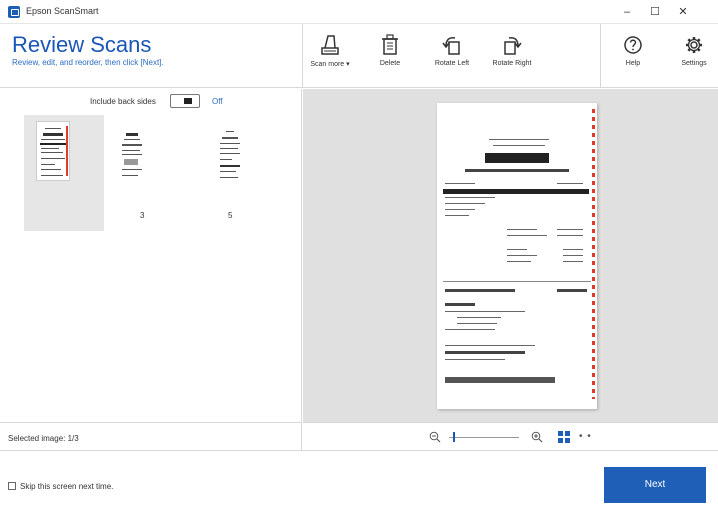 The height and width of the screenshot is (516, 718). I want to click on zoom-out-icon, so click(435, 437).